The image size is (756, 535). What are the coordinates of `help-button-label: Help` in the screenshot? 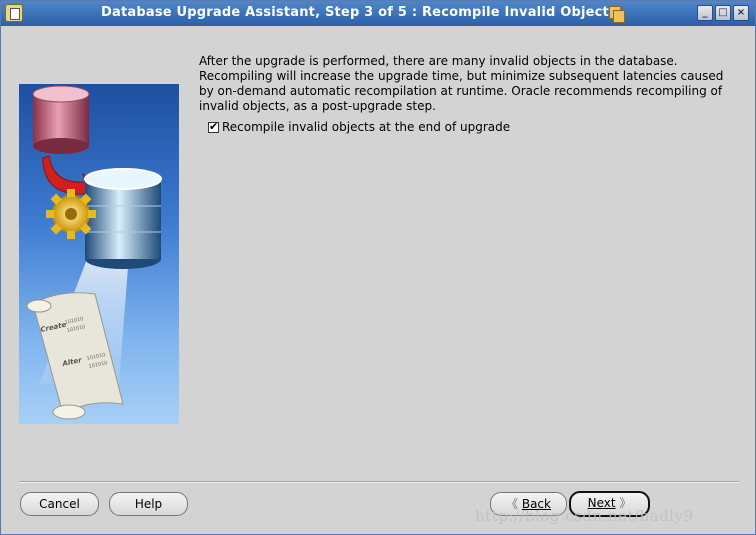 It's located at (148, 504).